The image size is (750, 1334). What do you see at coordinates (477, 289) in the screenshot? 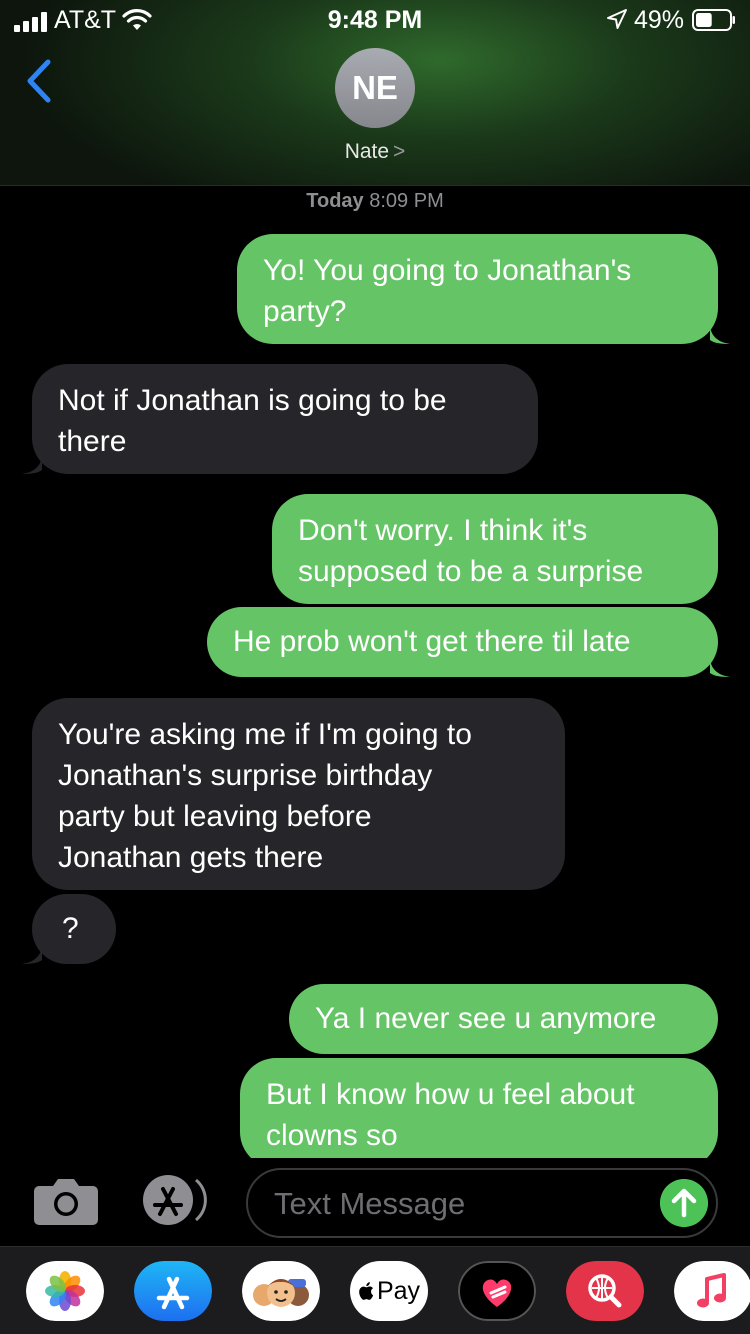
I see `sent-message-bubble: Yo! You going to Jonathan's party?` at bounding box center [477, 289].